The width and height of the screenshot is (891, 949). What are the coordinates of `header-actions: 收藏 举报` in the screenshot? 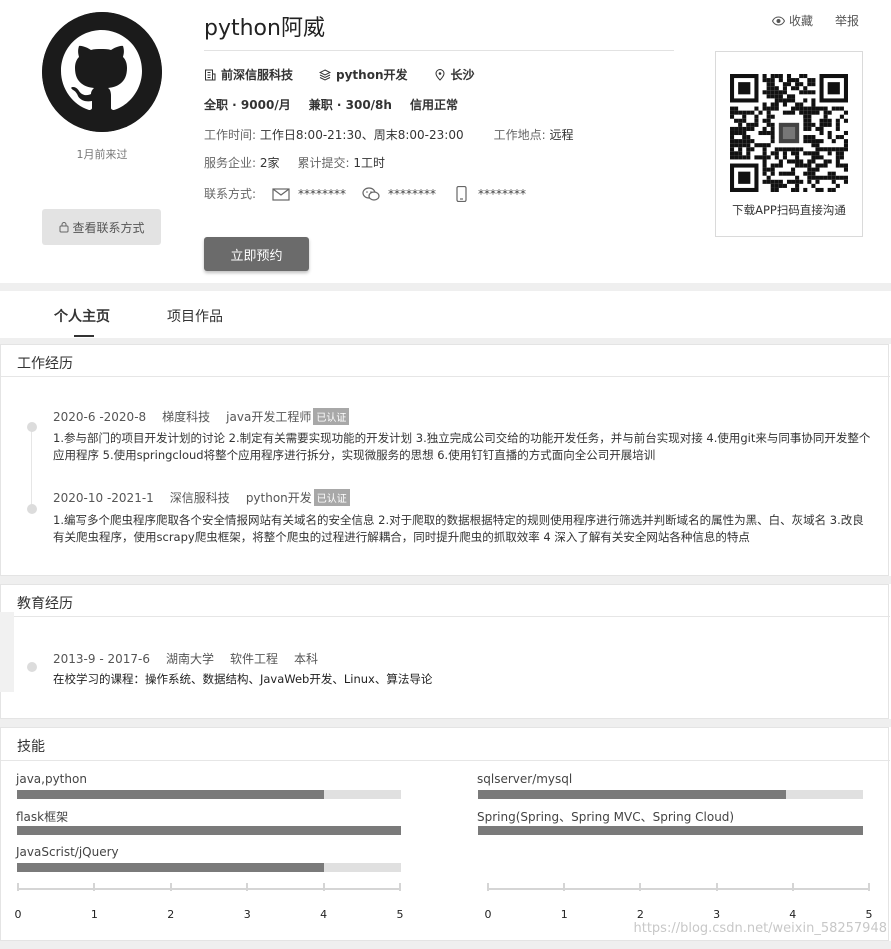 It's located at (815, 20).